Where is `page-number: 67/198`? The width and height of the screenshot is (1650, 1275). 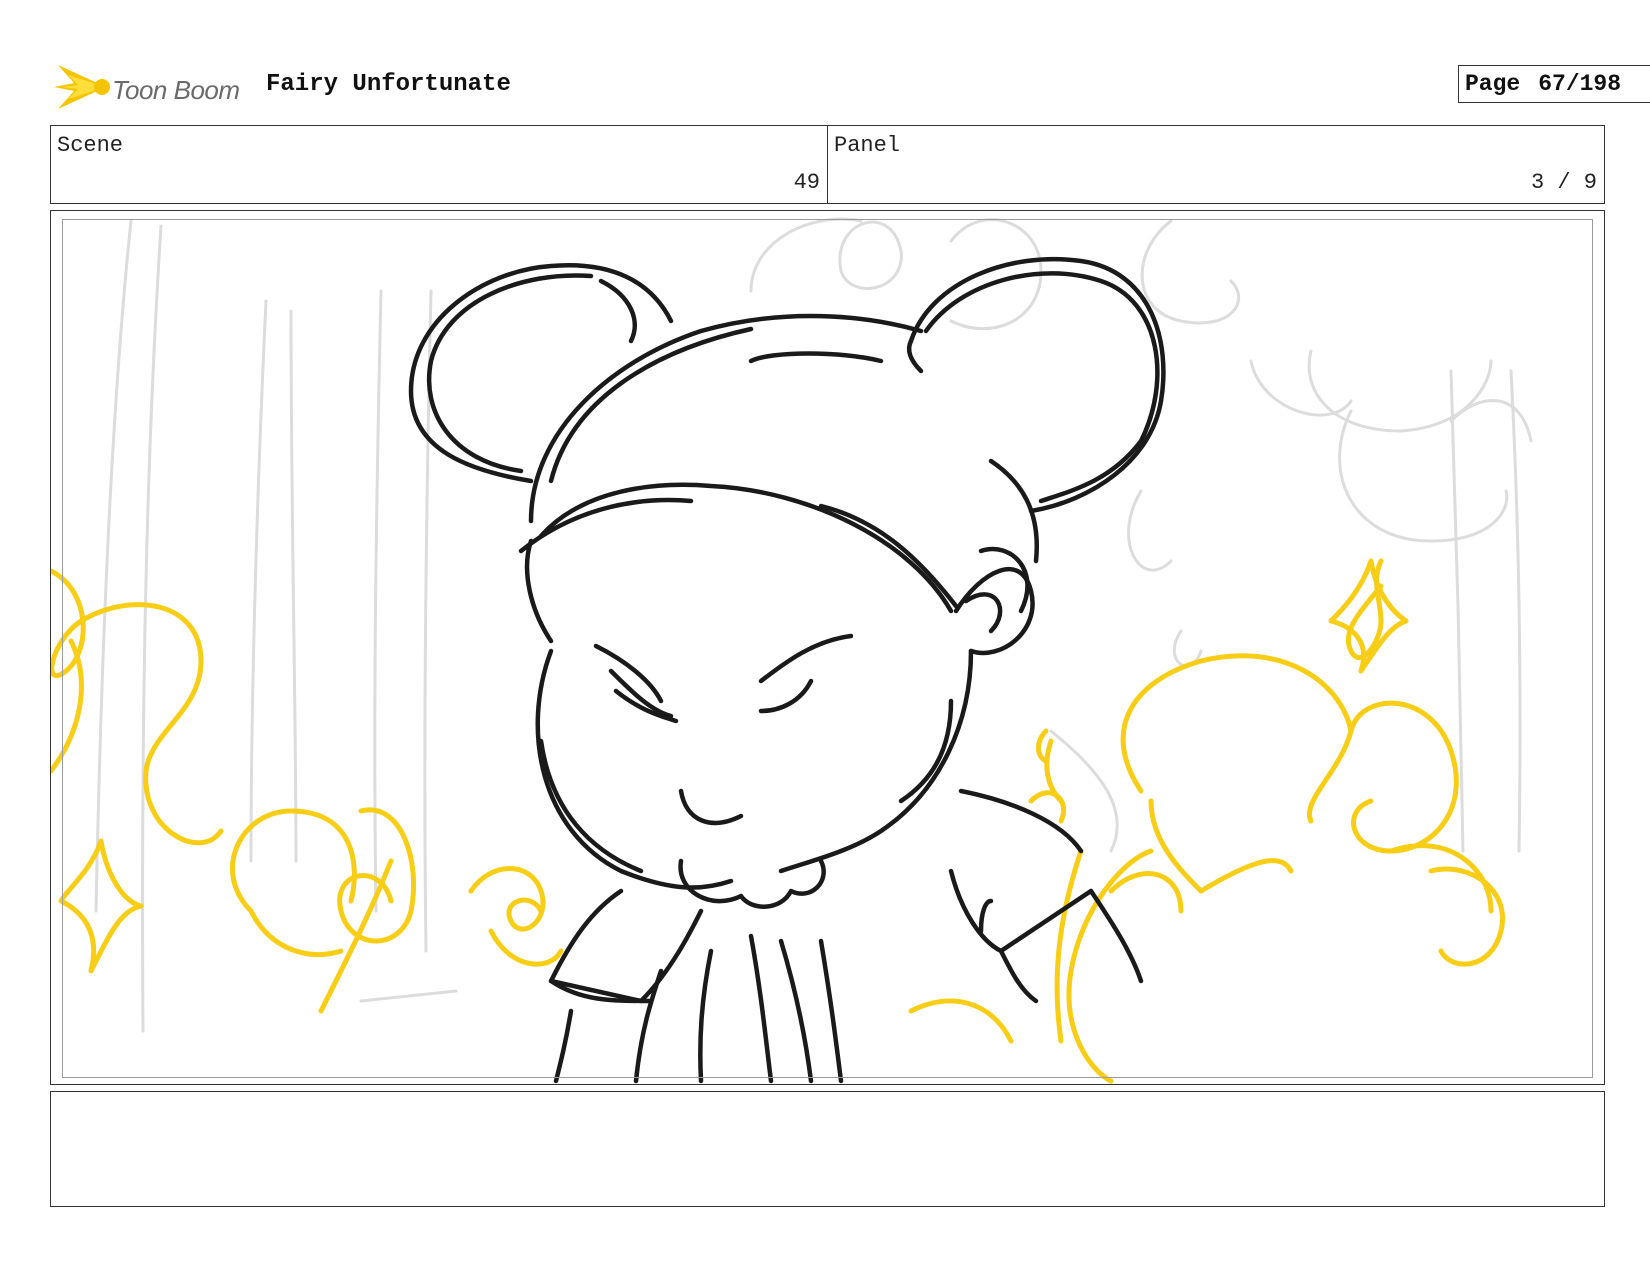
page-number: 67/198 is located at coordinates (1580, 84).